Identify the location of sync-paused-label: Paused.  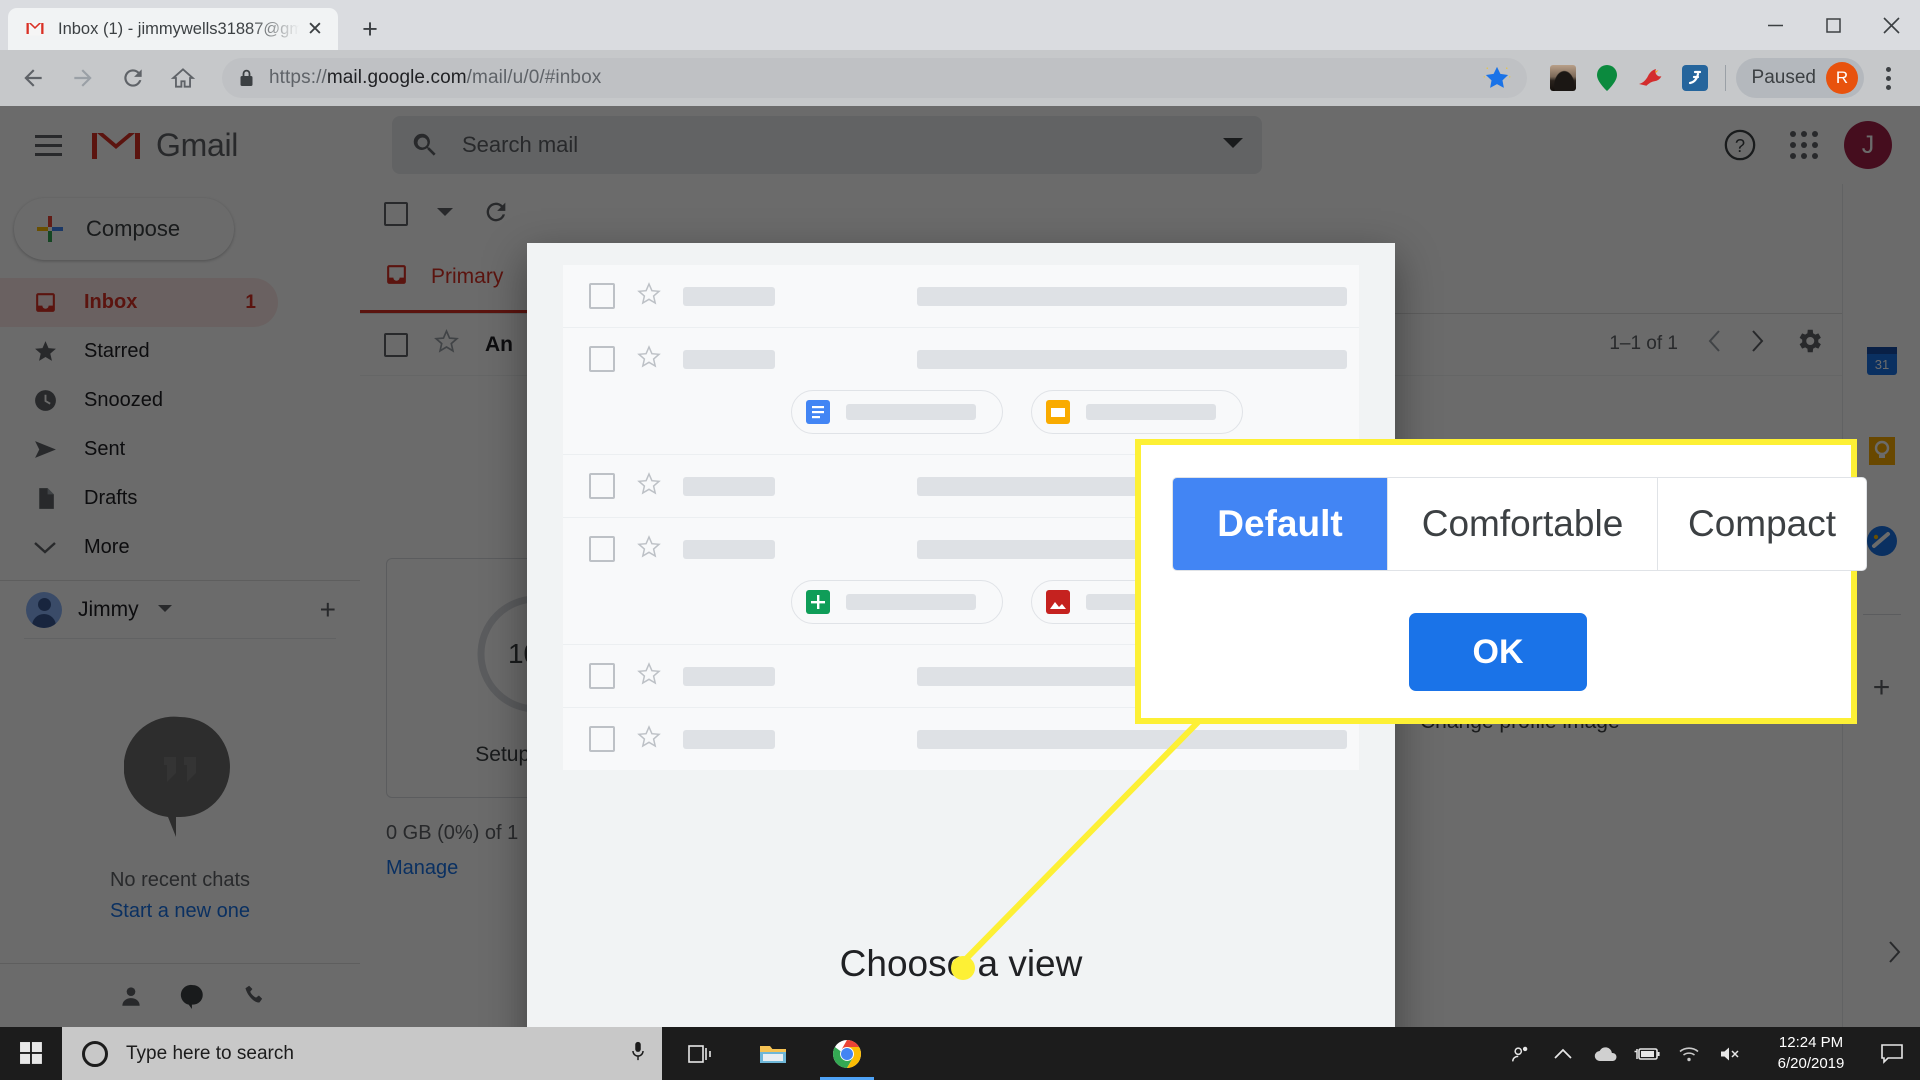
(1783, 77).